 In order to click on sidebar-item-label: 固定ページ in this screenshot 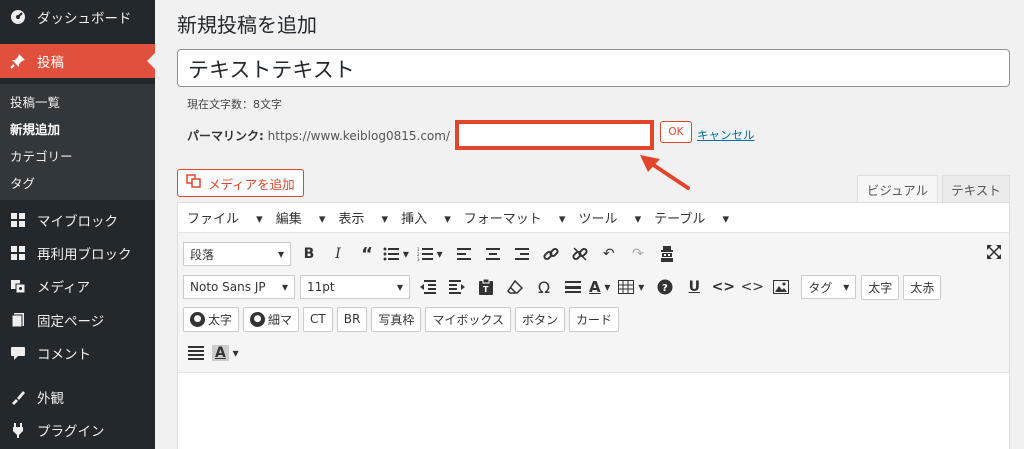, I will do `click(71, 322)`.